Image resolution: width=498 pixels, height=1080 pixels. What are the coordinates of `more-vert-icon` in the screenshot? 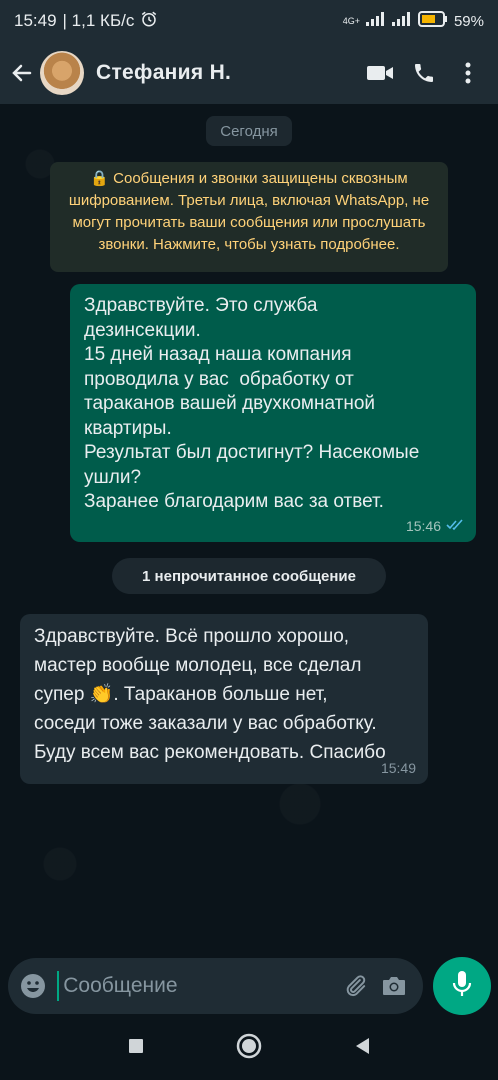 It's located at (468, 73).